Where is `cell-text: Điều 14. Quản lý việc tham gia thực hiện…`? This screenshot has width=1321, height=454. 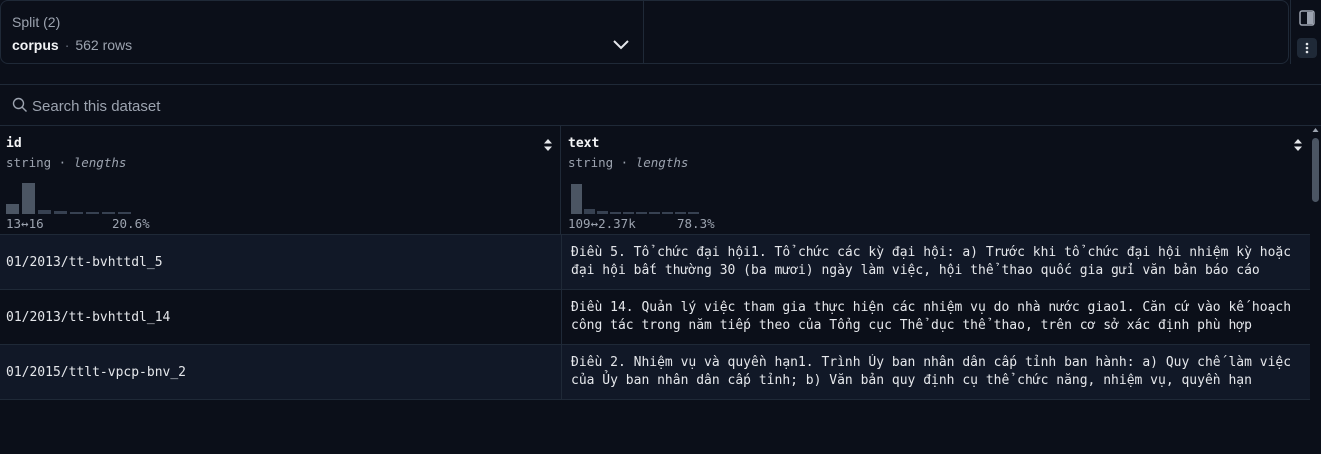
cell-text: Điều 14. Quản lý việc tham gia thực hiện… is located at coordinates (938, 317).